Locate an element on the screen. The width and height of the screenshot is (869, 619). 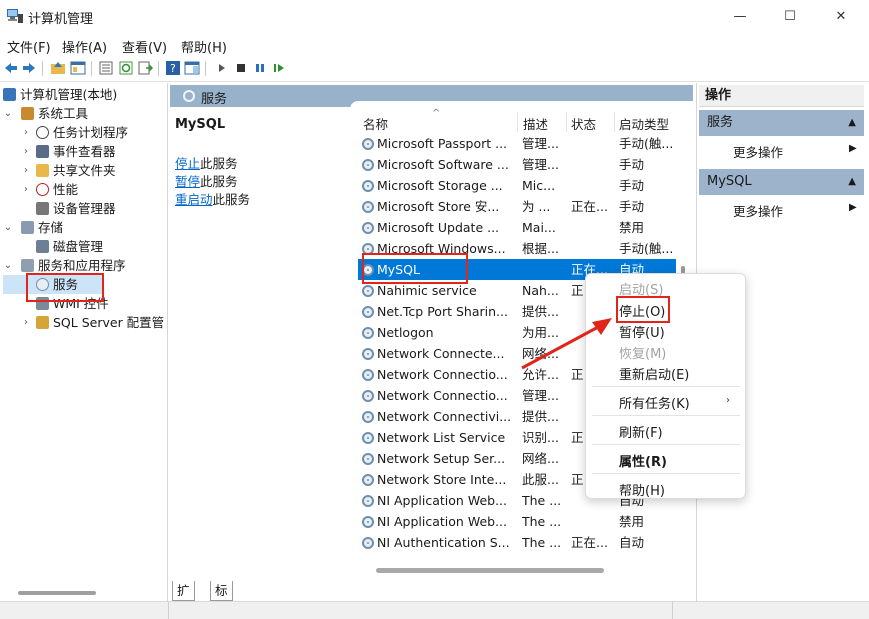
tree-item-shared-folders: › 共享文件夹 is located at coordinates (84, 170).